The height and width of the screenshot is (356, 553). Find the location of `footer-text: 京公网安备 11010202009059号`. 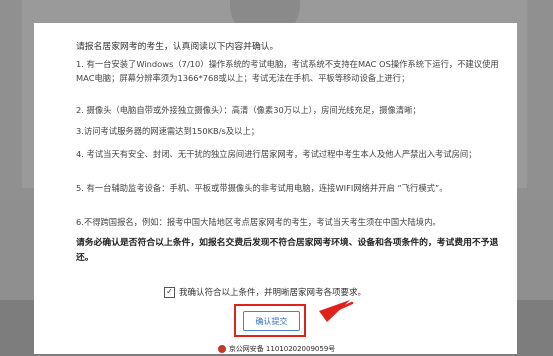

footer-text: 京公网安备 11010202009059号 is located at coordinates (282, 349).